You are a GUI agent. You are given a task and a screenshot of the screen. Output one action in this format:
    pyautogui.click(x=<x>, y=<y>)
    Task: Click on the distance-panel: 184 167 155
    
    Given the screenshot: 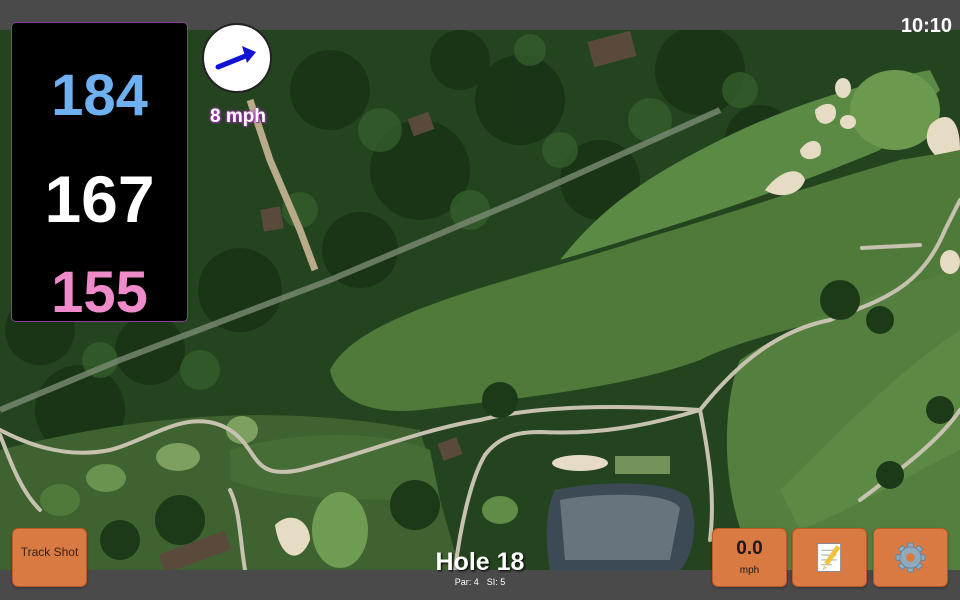 What is the action you would take?
    pyautogui.click(x=99, y=173)
    